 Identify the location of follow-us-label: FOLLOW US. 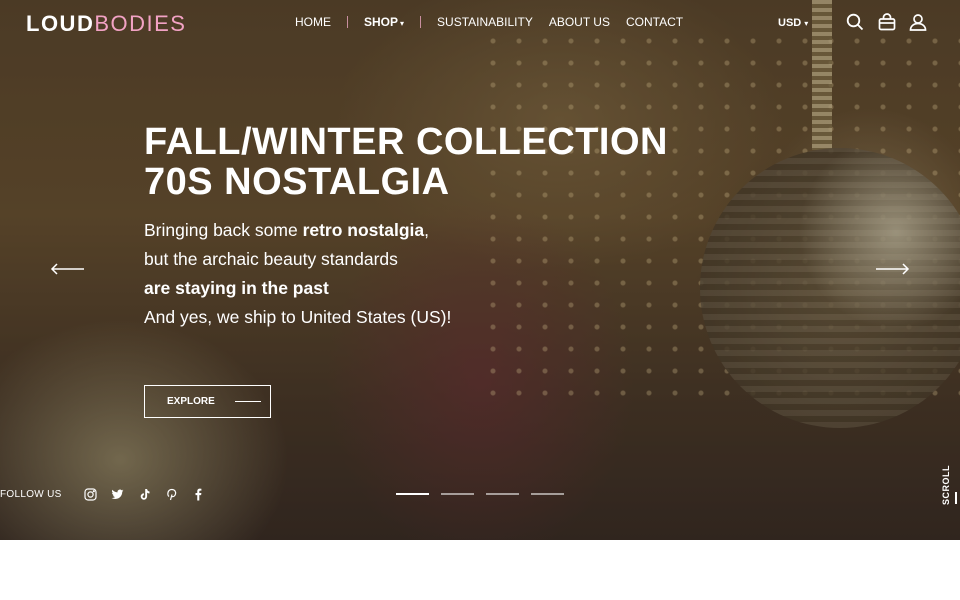
(31, 494).